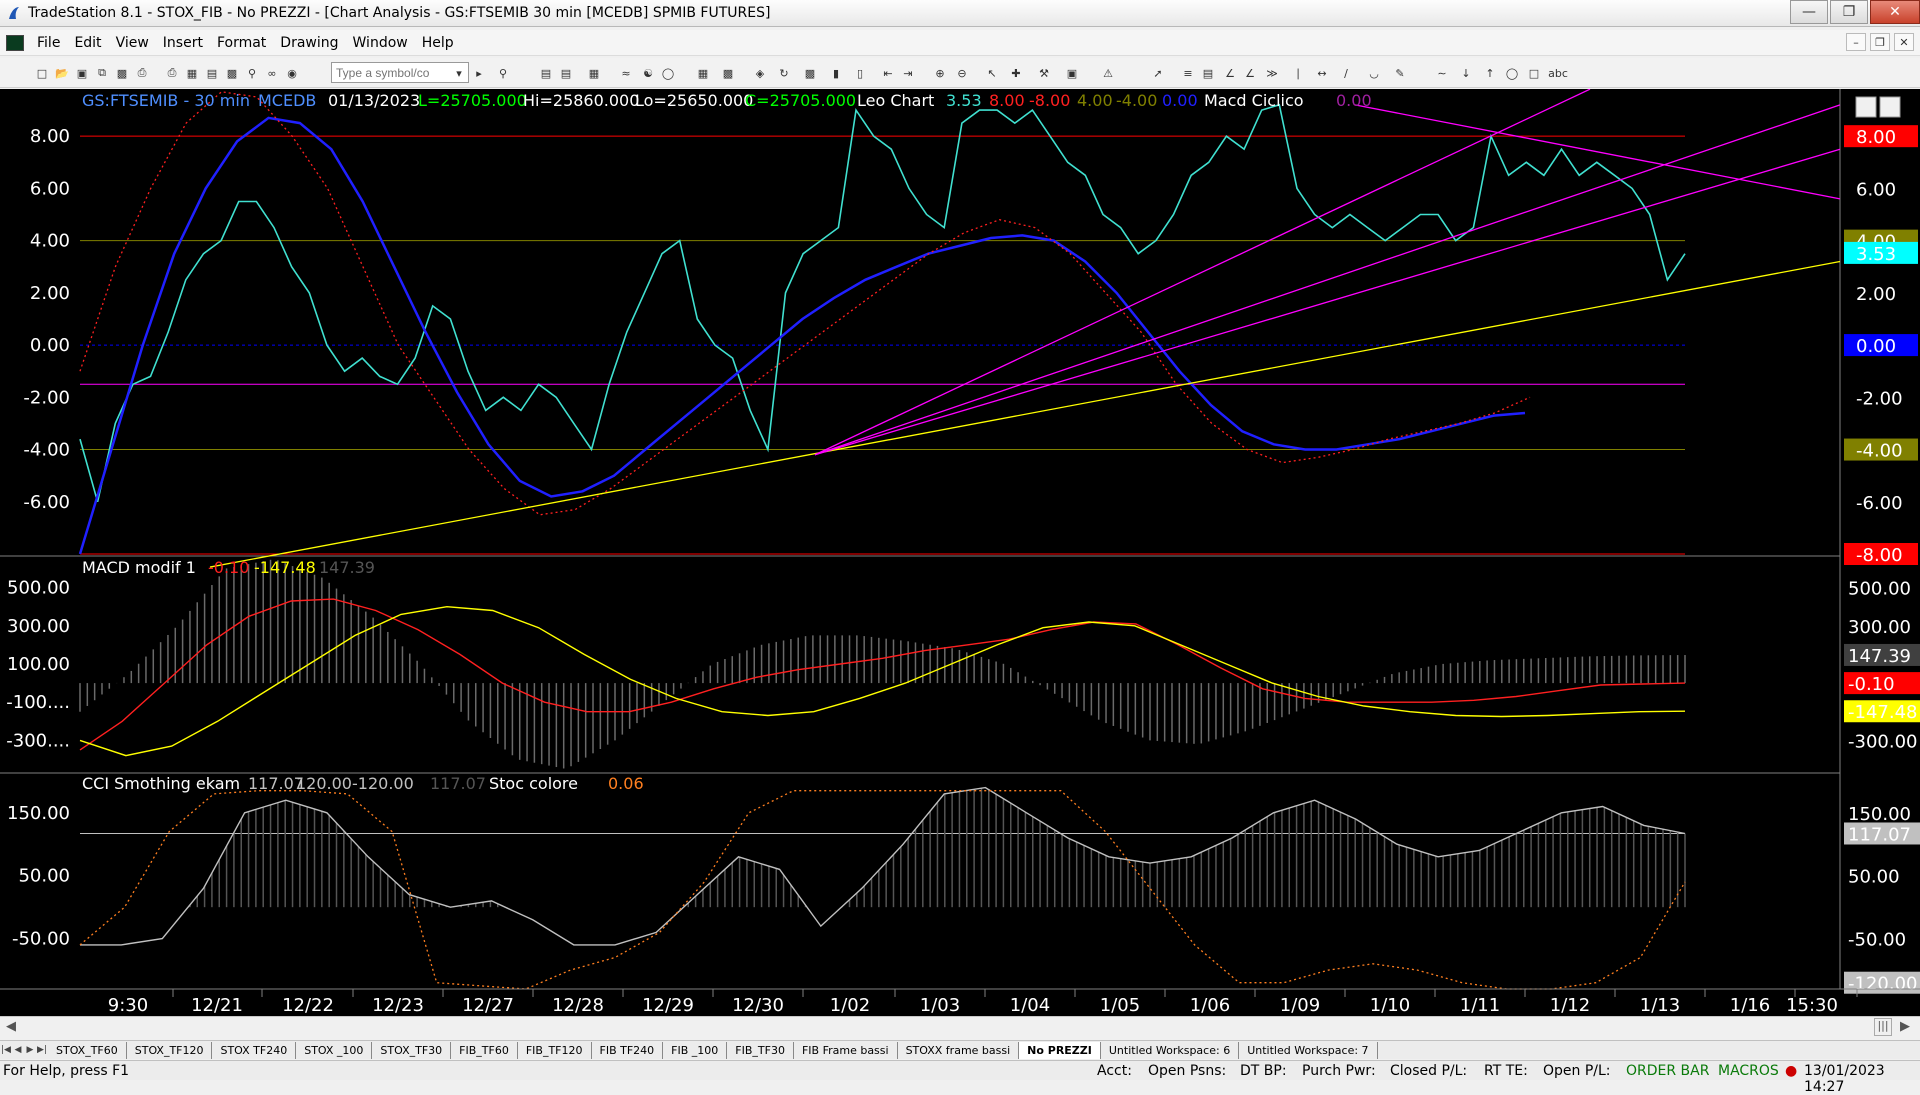  I want to click on menu-file: File, so click(48, 43).